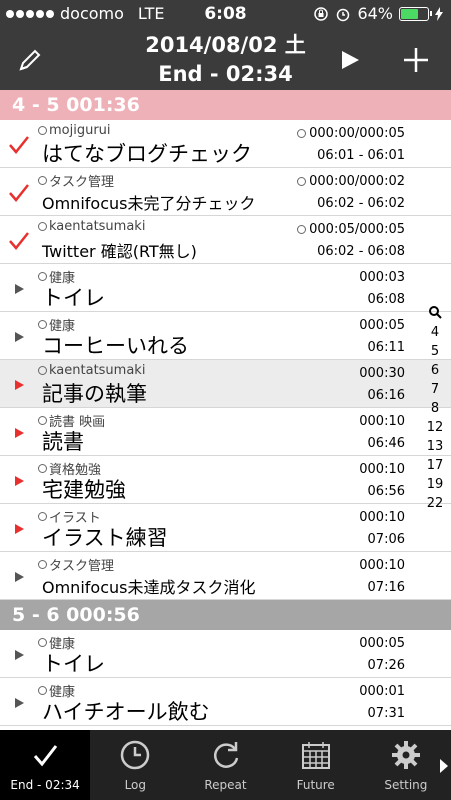 This screenshot has height=800, width=451. What do you see at coordinates (351, 181) in the screenshot?
I see `task-duration: 000:00/000:02` at bounding box center [351, 181].